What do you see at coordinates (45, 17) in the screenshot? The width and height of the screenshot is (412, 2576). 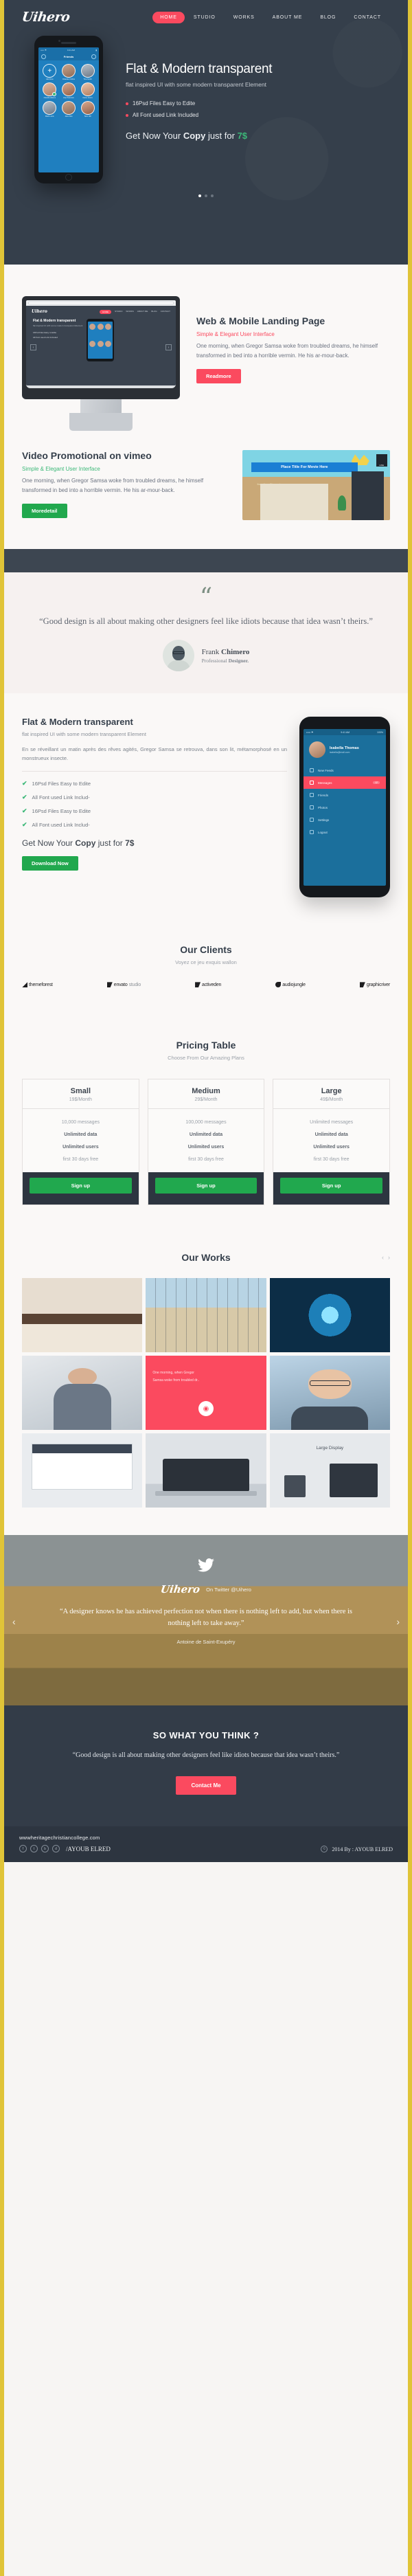 I see `site-logo: Uihero` at bounding box center [45, 17].